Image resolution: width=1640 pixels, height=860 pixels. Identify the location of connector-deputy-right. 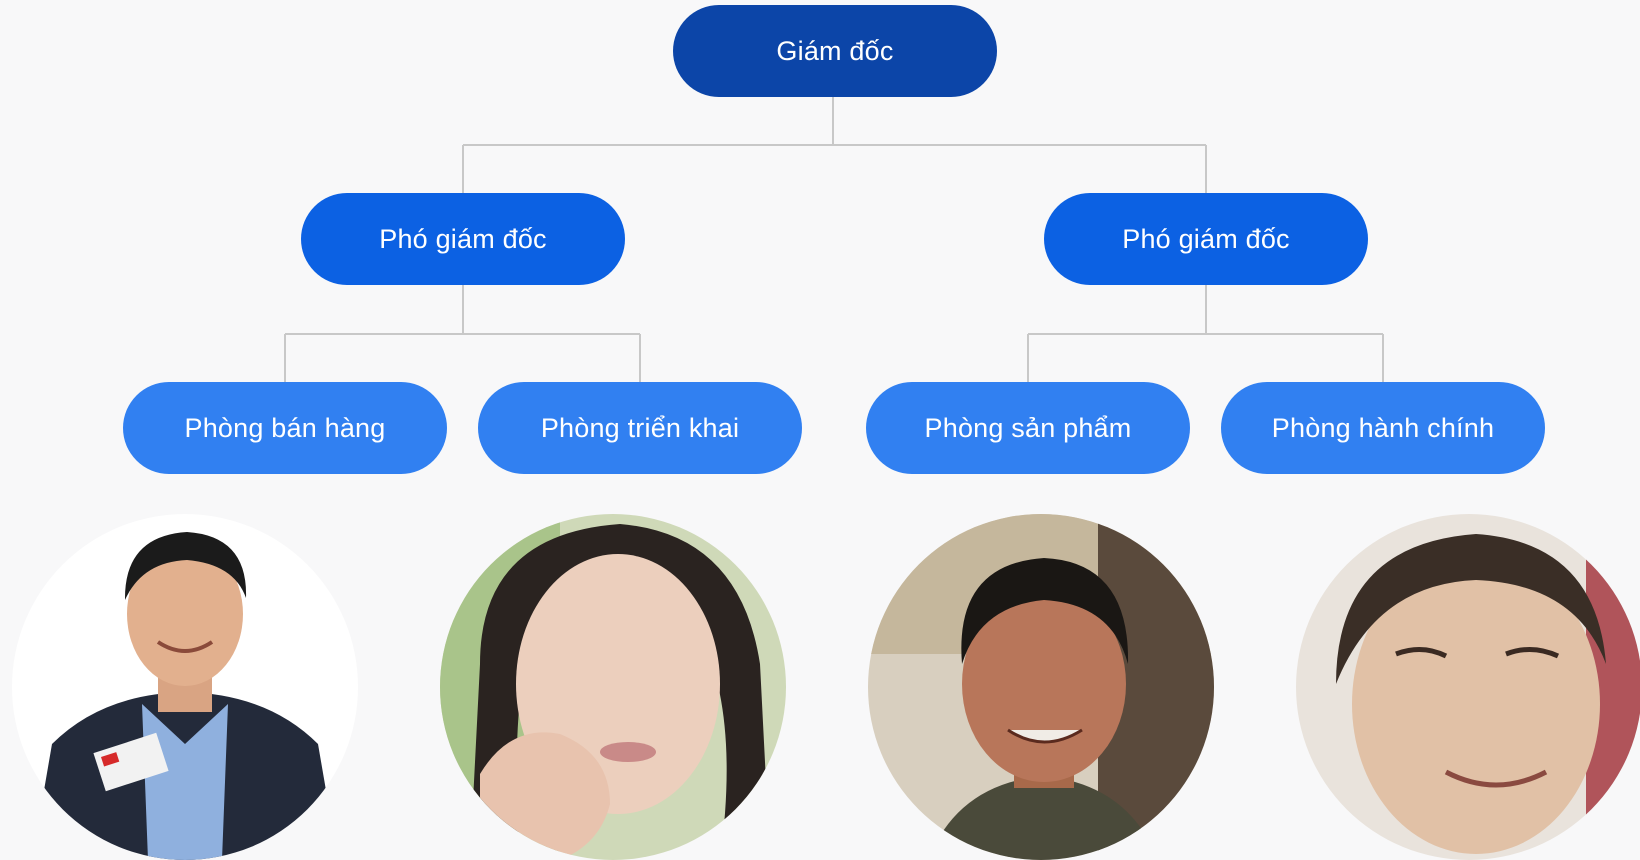
(1205, 333).